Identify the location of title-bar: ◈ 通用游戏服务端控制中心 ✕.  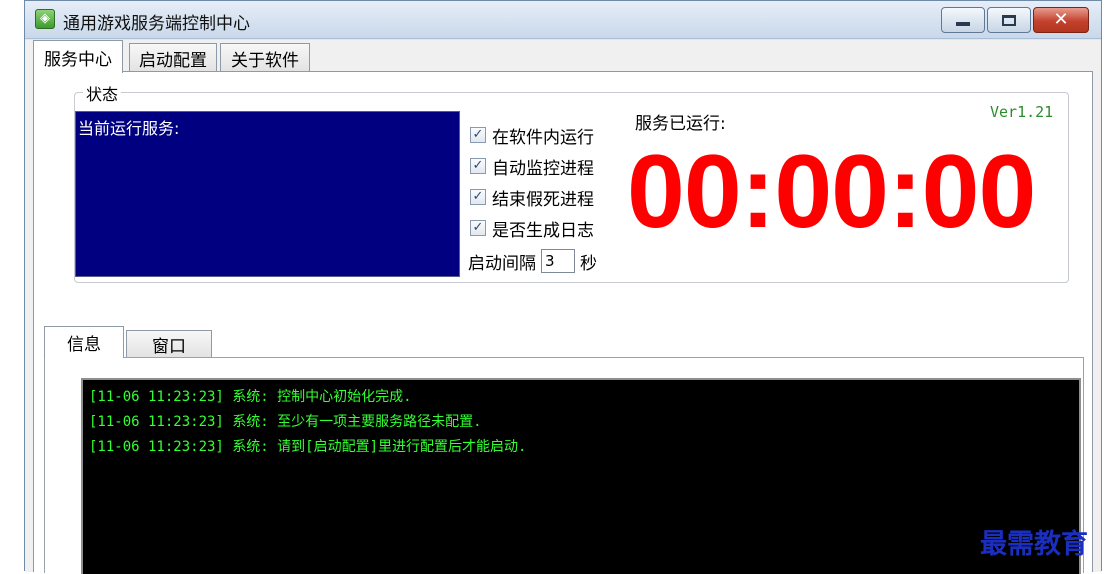
(563, 20).